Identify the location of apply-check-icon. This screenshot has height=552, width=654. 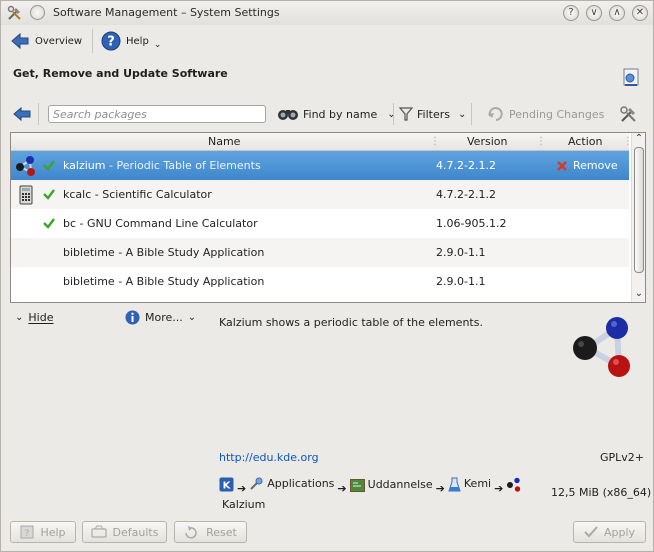
(591, 532).